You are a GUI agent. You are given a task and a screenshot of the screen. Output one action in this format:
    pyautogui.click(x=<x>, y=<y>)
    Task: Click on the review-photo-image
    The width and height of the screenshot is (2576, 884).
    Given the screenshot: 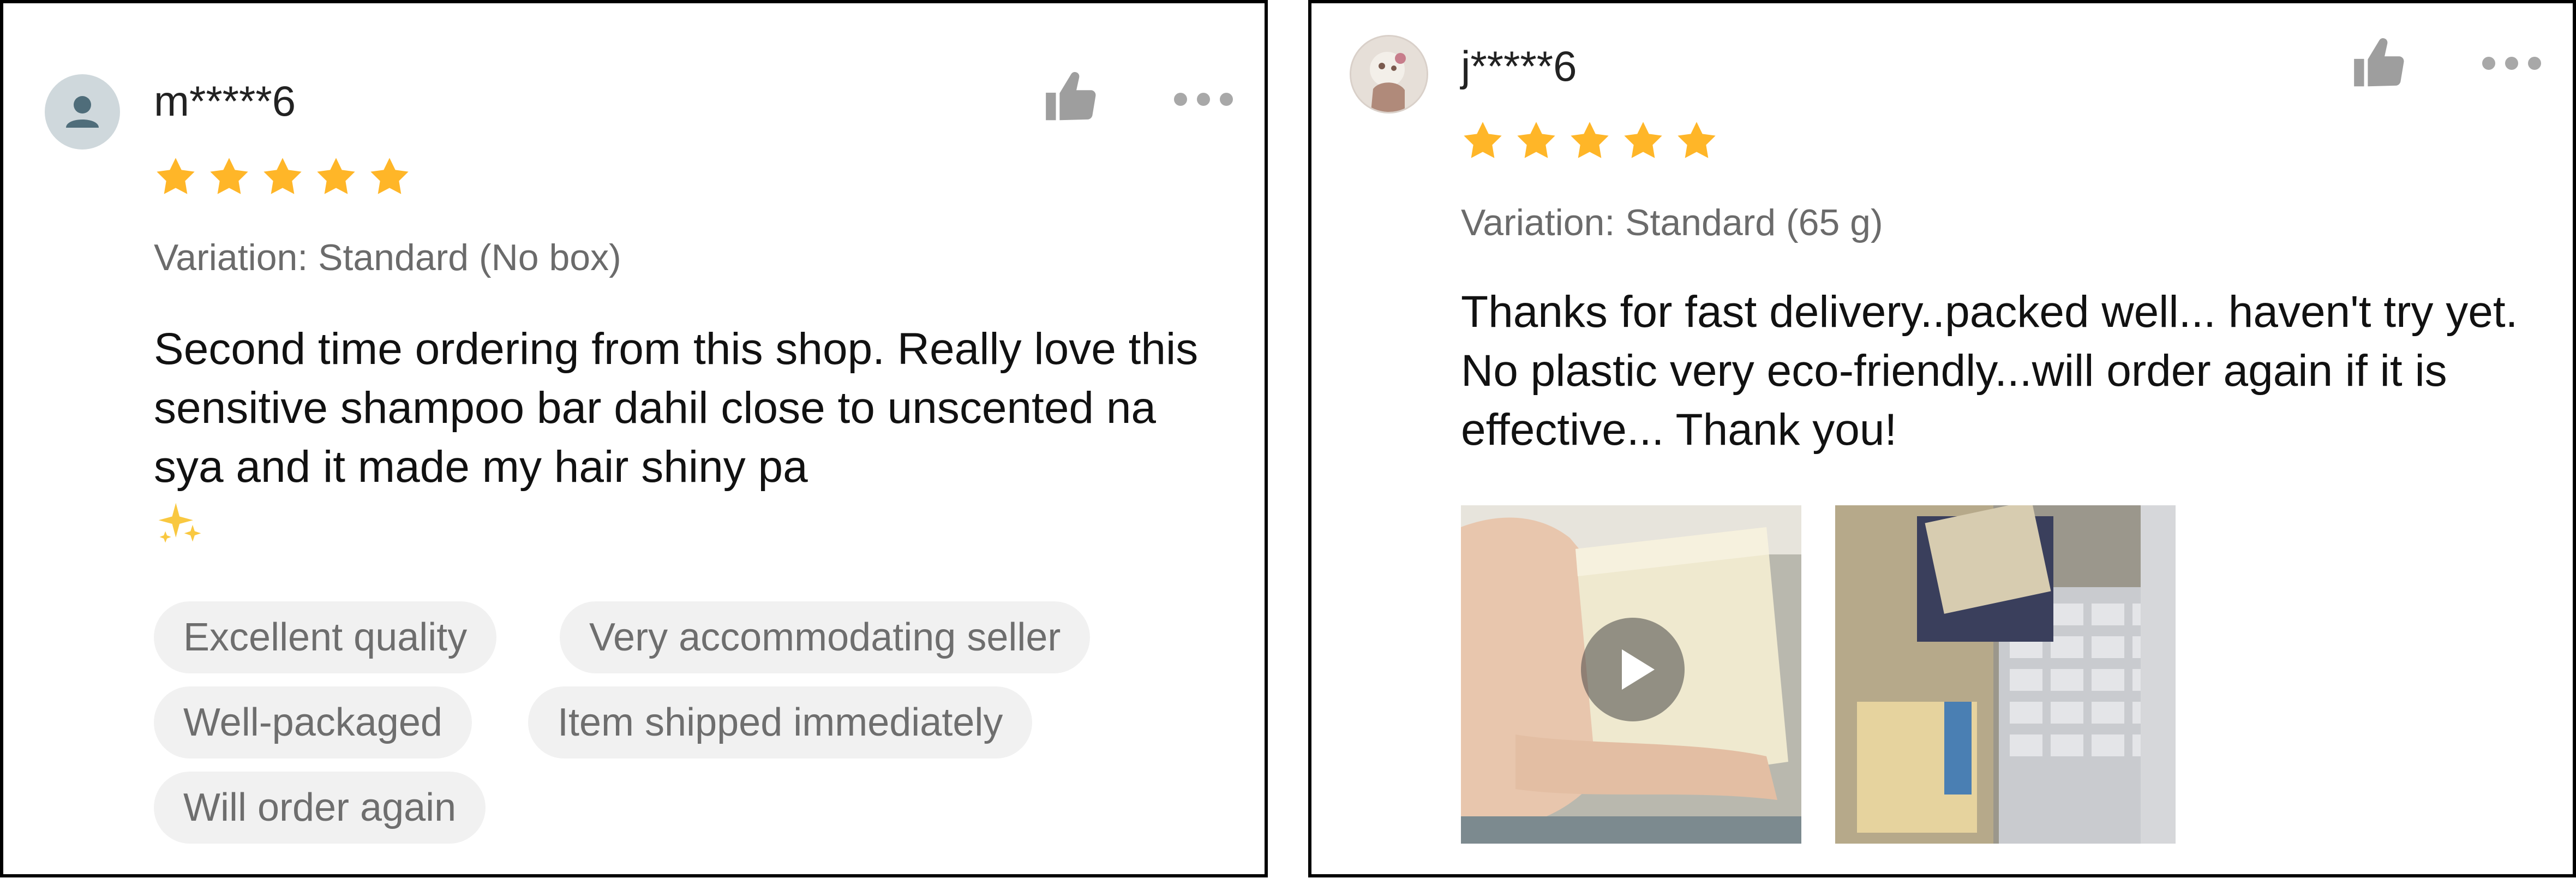 What is the action you would take?
    pyautogui.click(x=2006, y=675)
    